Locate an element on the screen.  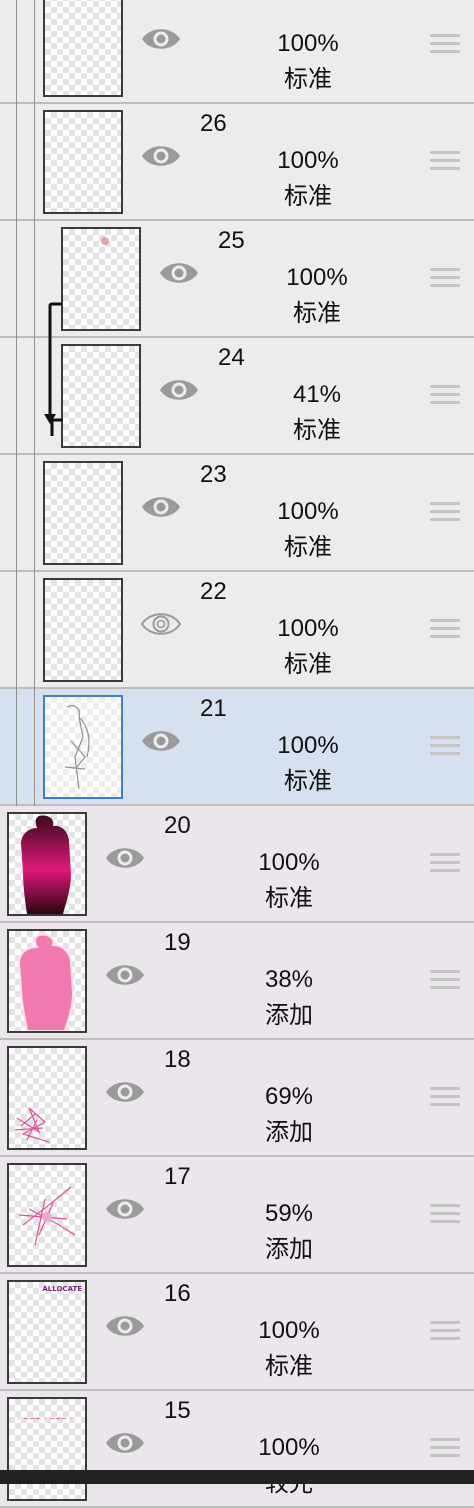
layer-row: 22 100% 标准 is located at coordinates (237, 630).